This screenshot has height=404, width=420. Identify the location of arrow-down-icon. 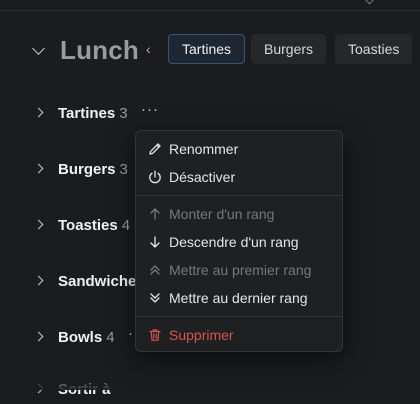
(155, 242).